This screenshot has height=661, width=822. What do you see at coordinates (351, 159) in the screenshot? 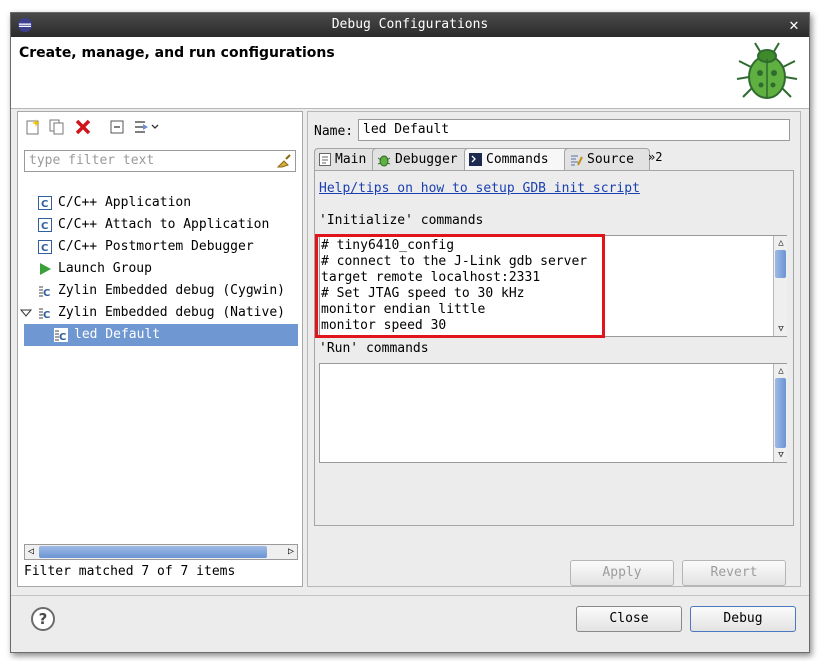
I see `tab-label: Main` at bounding box center [351, 159].